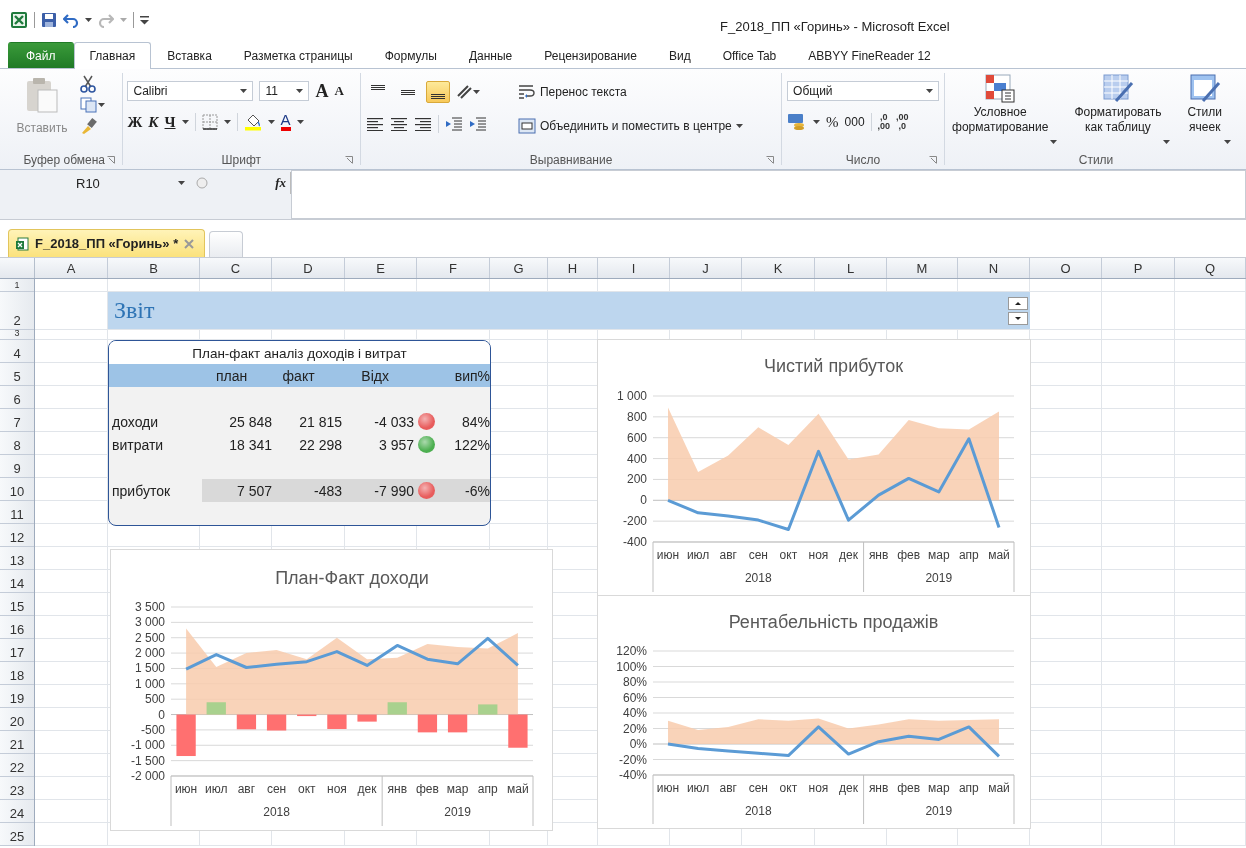  I want to click on font-family-dropdown: Calibri, so click(190, 91).